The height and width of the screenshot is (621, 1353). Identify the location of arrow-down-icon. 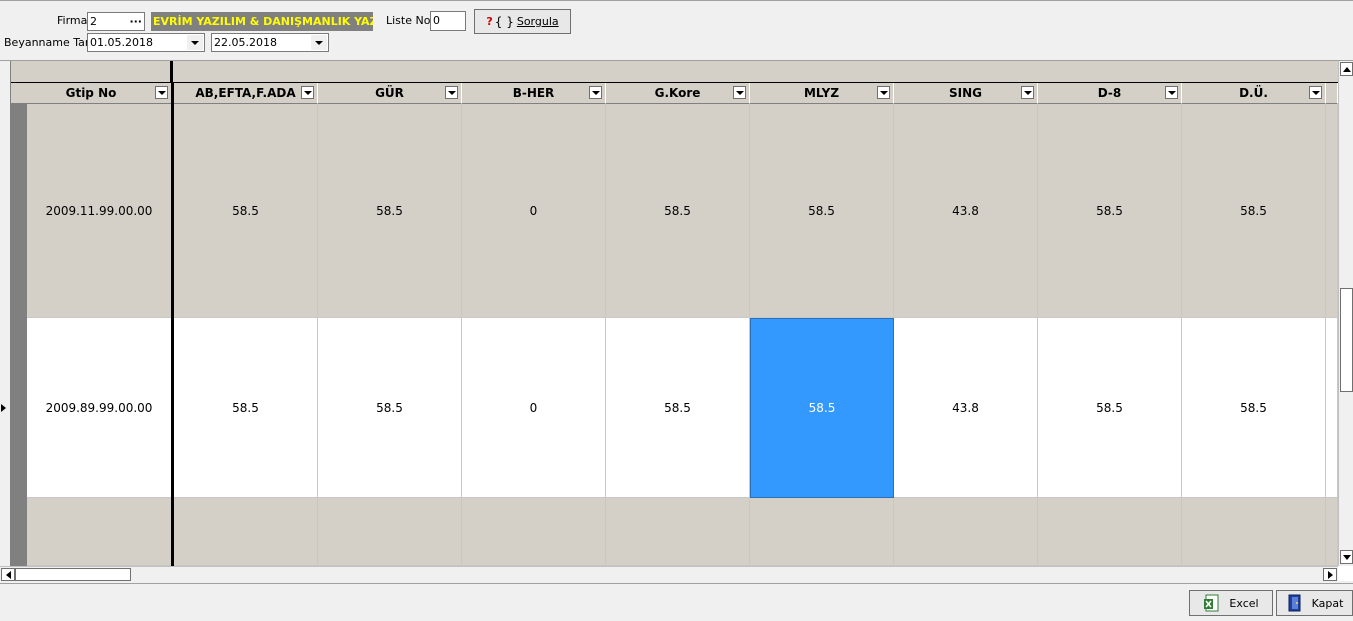
(1346, 557).